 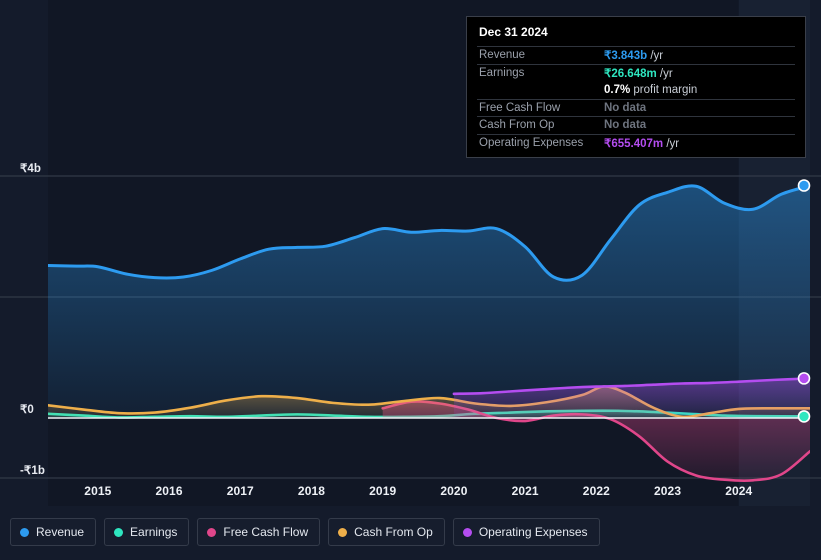 I want to click on legend-item-cash-from-op: Cash From Op, so click(x=386, y=532).